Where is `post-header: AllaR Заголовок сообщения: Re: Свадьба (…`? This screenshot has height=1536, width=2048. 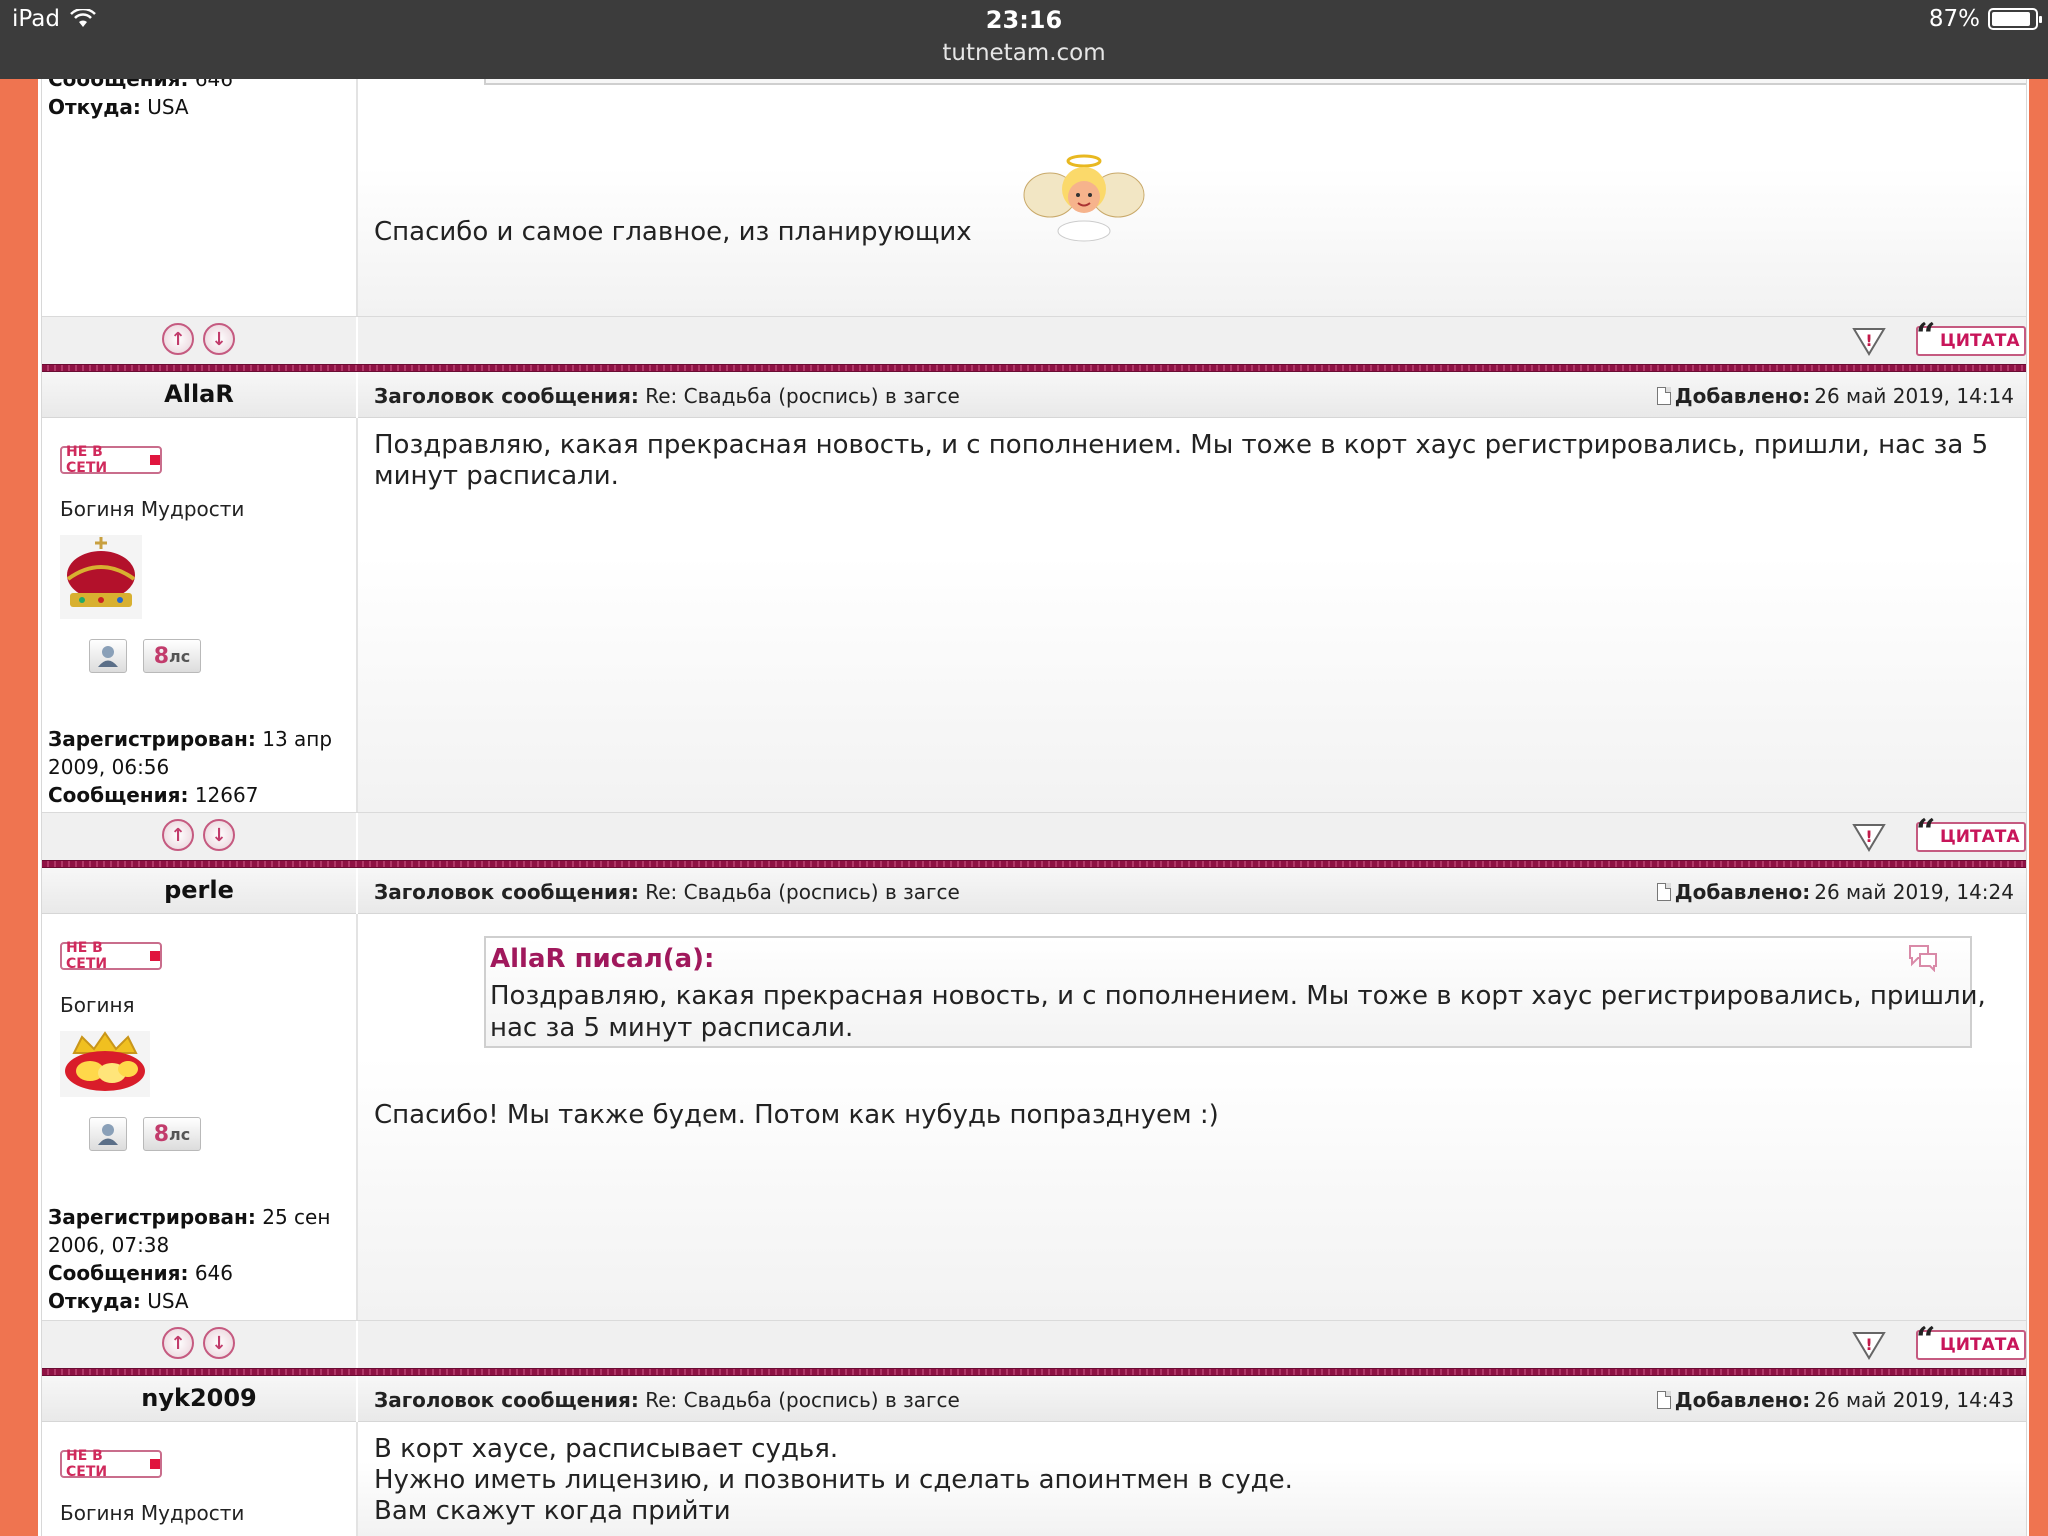 post-header: AllaR Заголовок сообщения: Re: Свадьба (… is located at coordinates (1034, 395).